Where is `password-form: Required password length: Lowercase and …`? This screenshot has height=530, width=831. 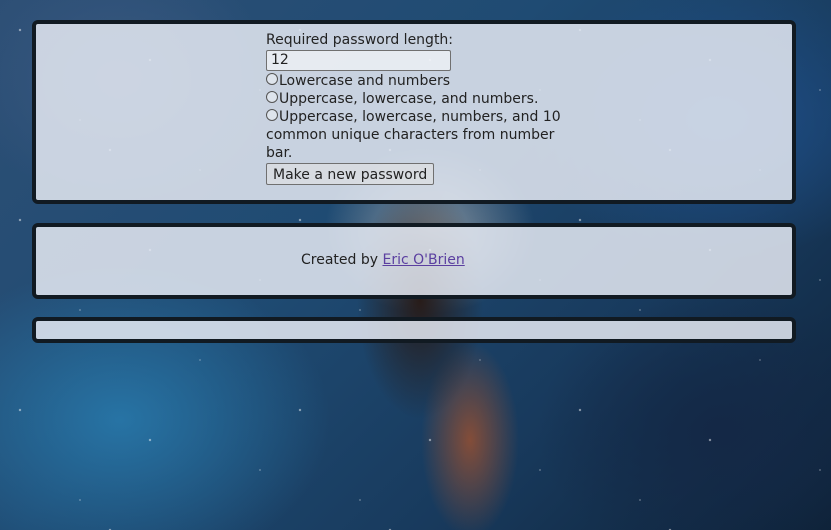 password-form: Required password length: Lowercase and … is located at coordinates (416, 108).